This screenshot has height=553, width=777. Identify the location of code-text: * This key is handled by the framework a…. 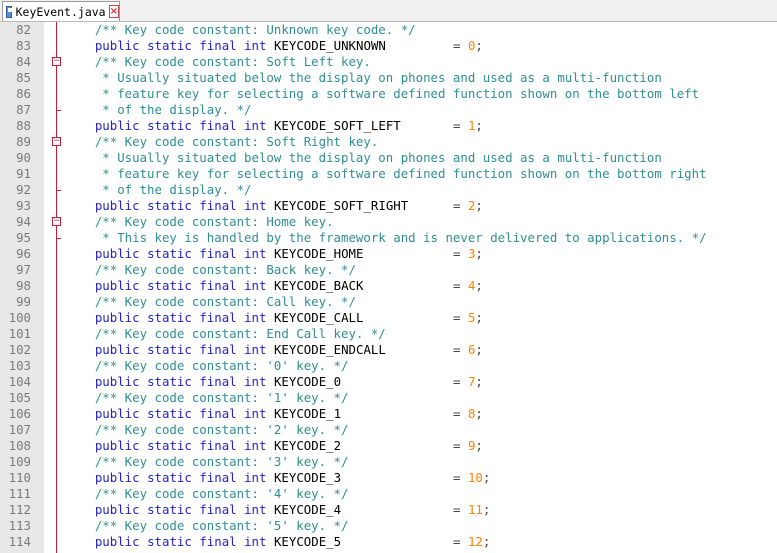
(386, 237).